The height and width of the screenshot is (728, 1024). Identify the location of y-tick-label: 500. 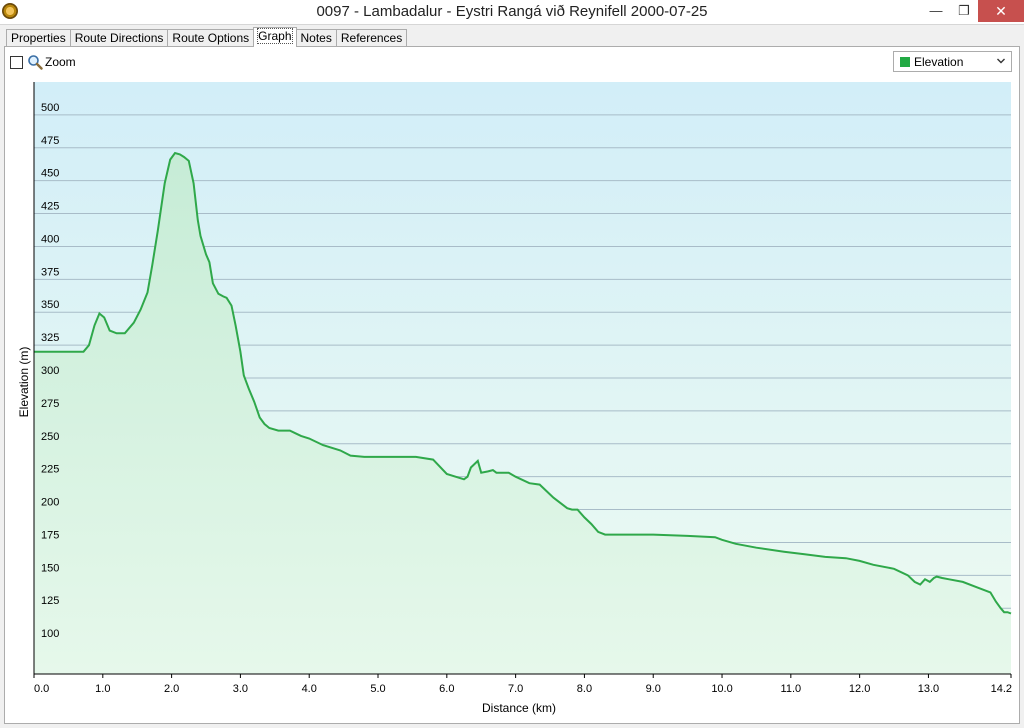
(50, 108).